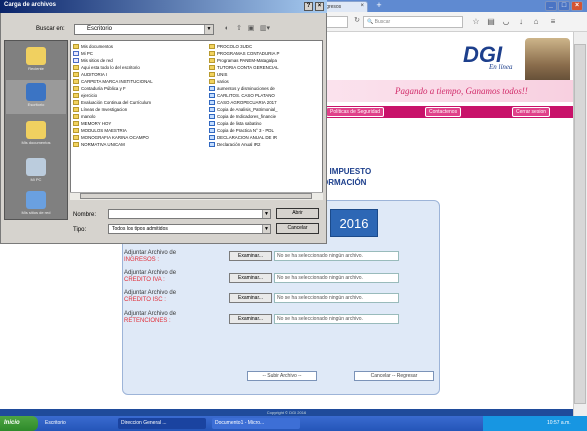  What do you see at coordinates (564, 6) in the screenshot?
I see `maximize-icon: □` at bounding box center [564, 6].